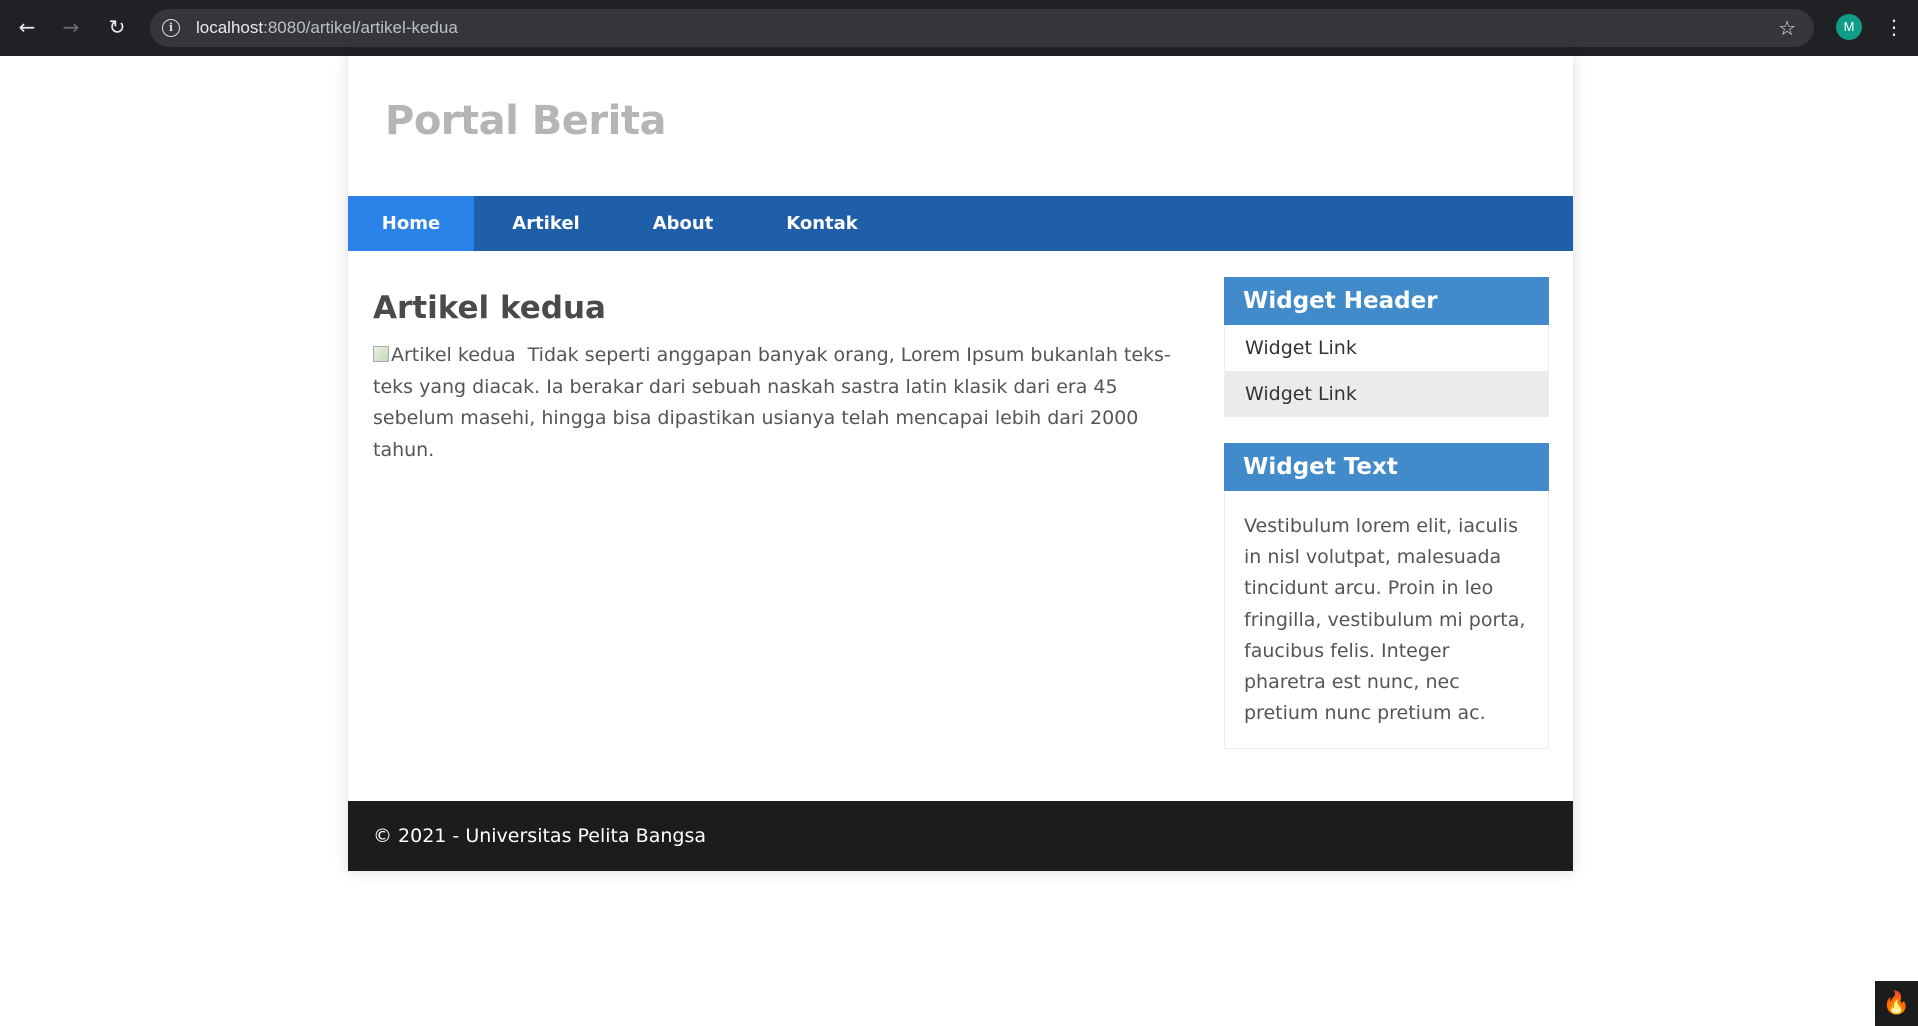 The height and width of the screenshot is (1026, 1918). I want to click on menu-dots-icon: ⋮, so click(1894, 27).